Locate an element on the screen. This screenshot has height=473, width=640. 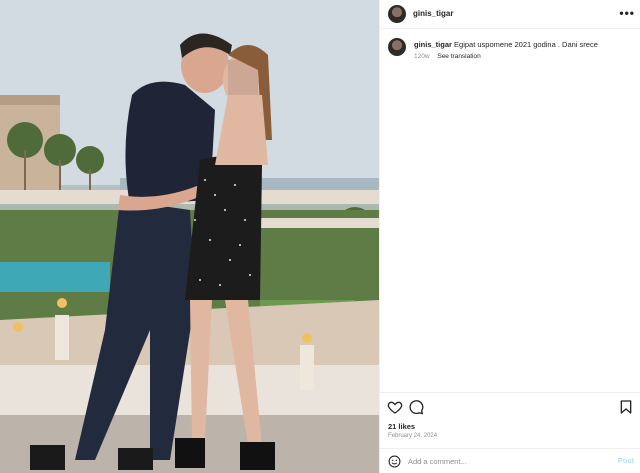
caption-avatar is located at coordinates (397, 47).